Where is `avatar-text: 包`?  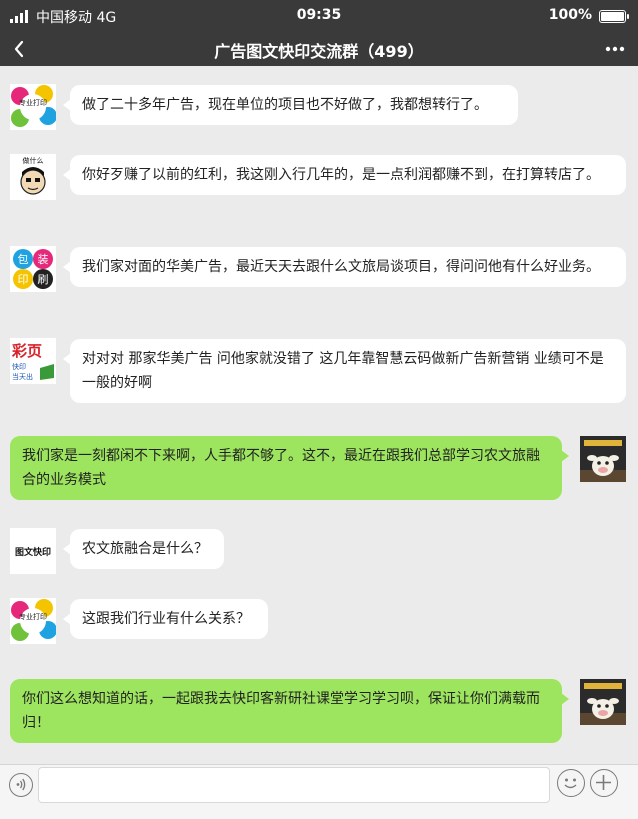 avatar-text: 包 is located at coordinates (23, 259).